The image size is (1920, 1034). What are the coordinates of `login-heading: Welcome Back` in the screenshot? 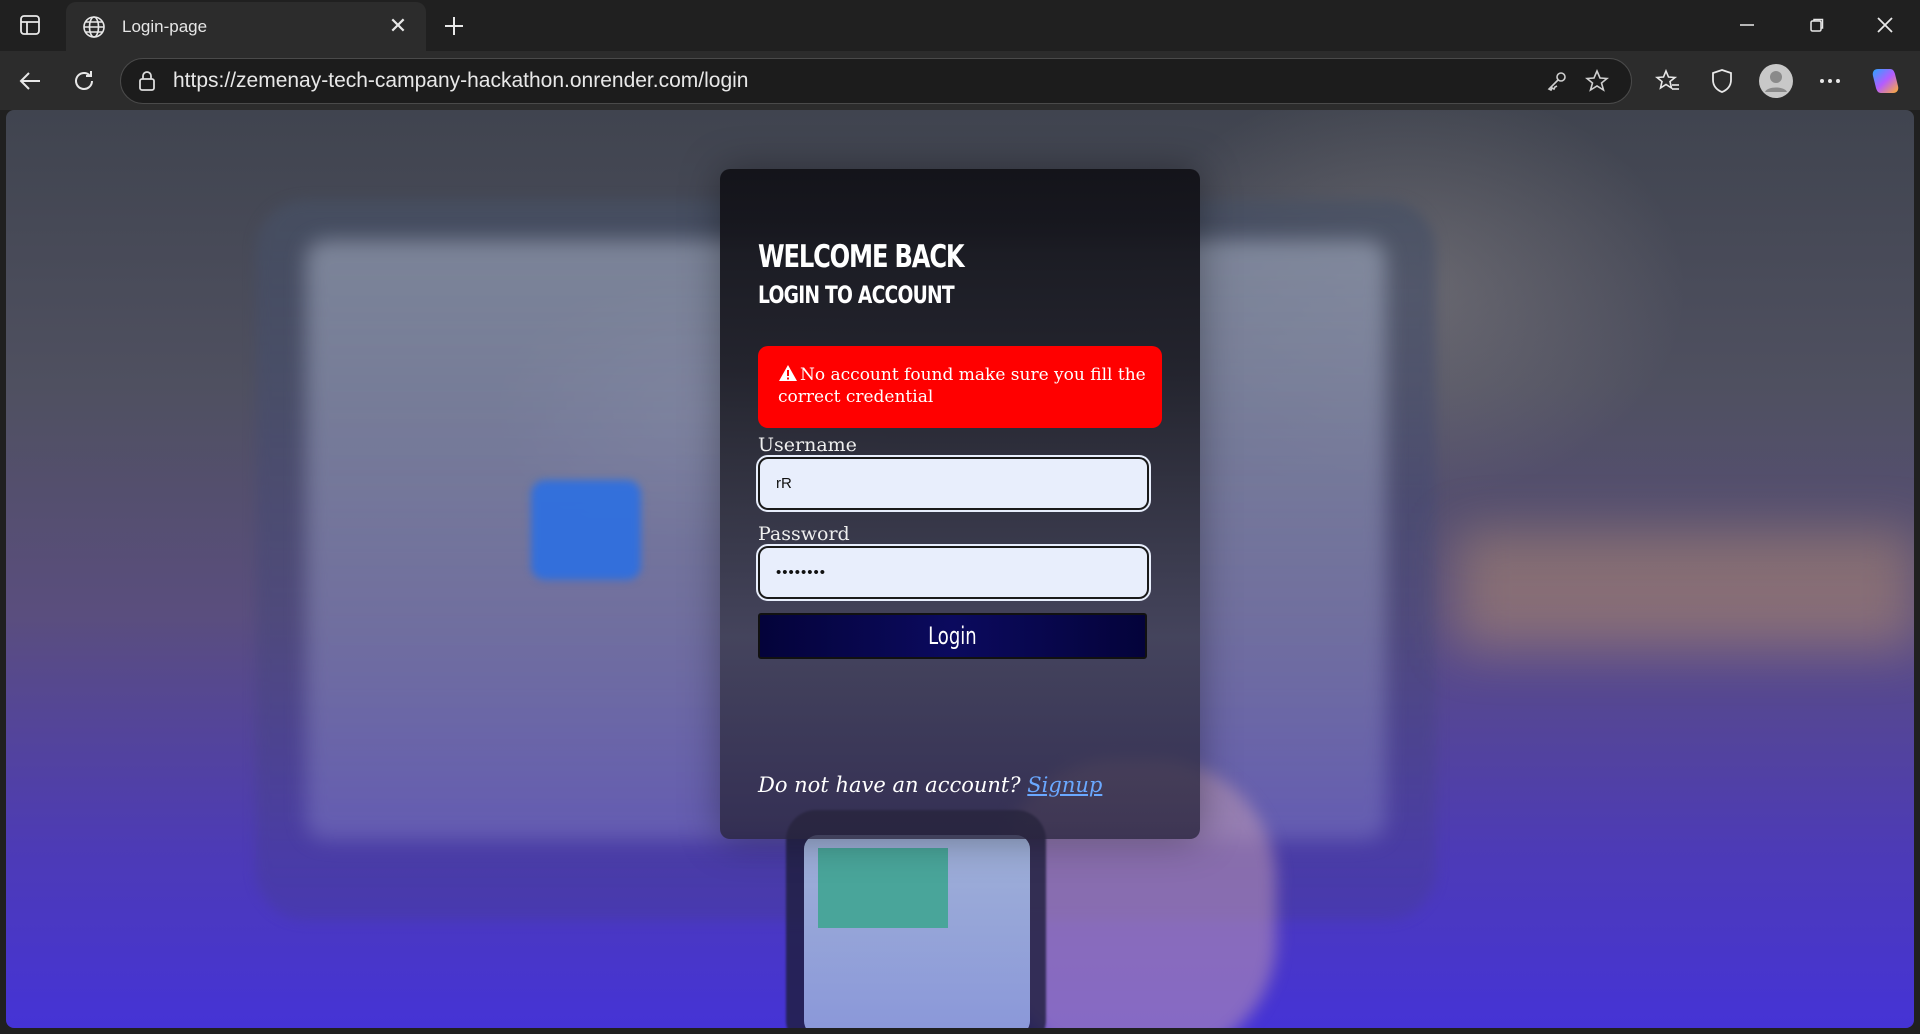 It's located at (861, 257).